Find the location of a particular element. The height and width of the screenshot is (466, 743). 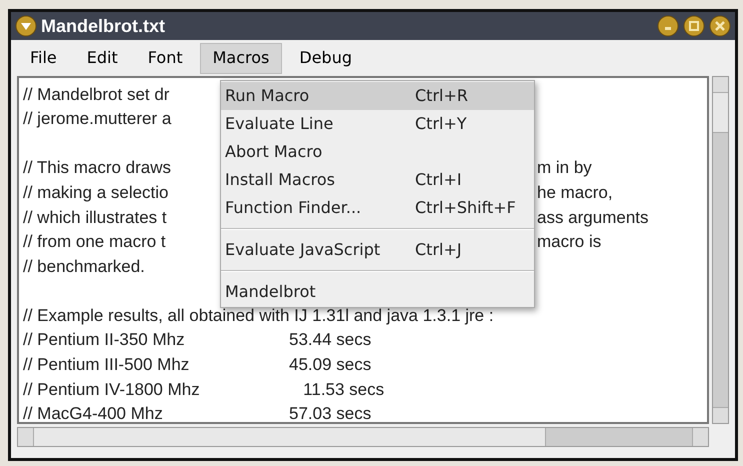

code-line: ass arguments is located at coordinates (592, 217).